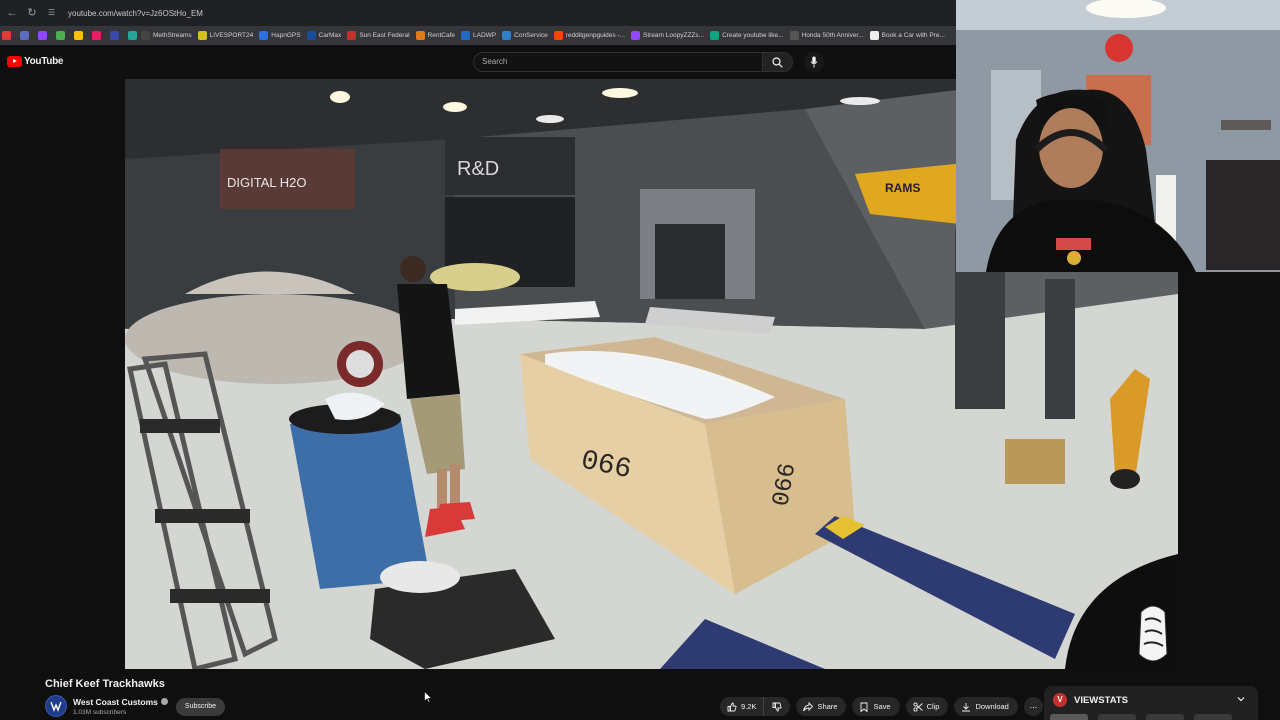  Describe the element at coordinates (749, 706) in the screenshot. I see `like-count: 9.2K` at that location.